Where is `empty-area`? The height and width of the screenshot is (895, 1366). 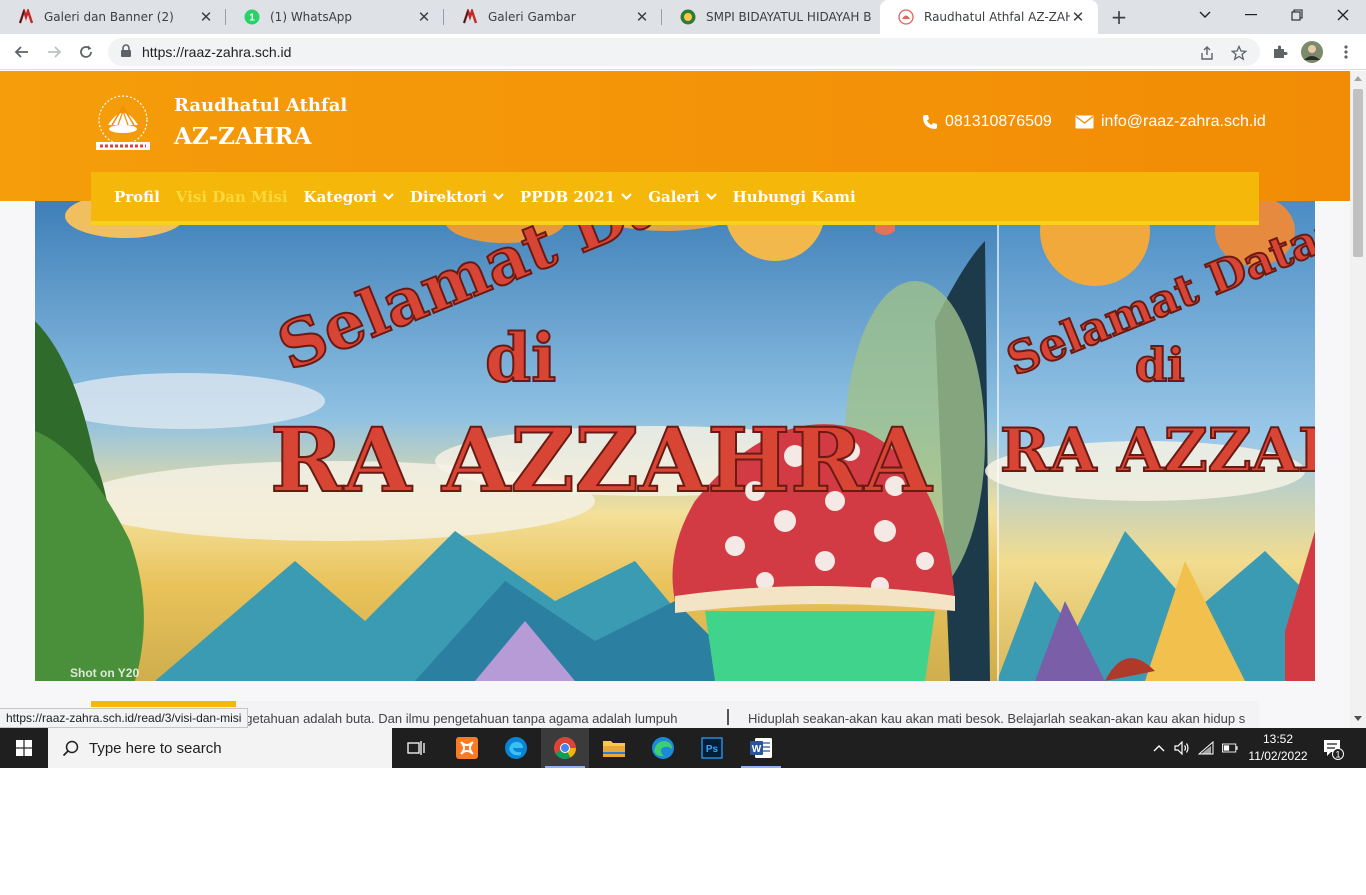
empty-area is located at coordinates (683, 831).